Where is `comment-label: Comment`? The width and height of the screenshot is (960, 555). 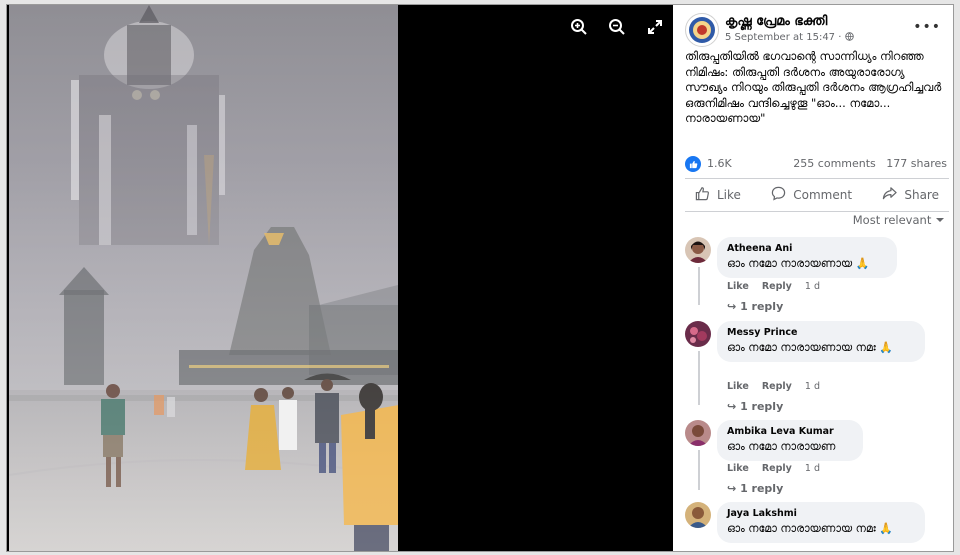 comment-label: Comment is located at coordinates (823, 195).